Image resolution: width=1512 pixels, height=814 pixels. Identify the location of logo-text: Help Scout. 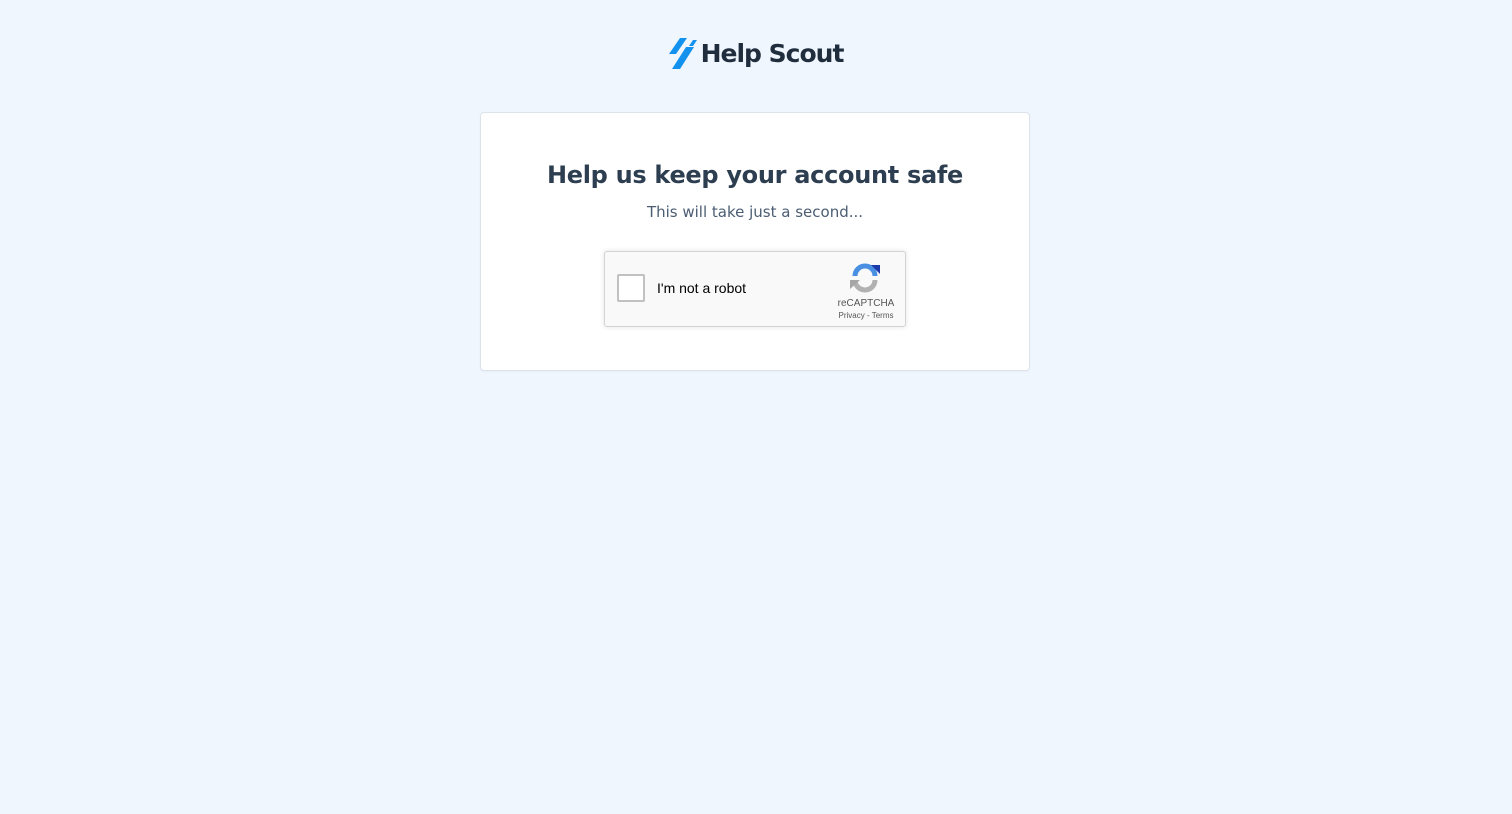
(772, 53).